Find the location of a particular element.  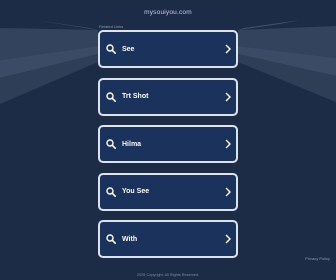

related-link-trt-shot: Trt Shot is located at coordinates (168, 96).